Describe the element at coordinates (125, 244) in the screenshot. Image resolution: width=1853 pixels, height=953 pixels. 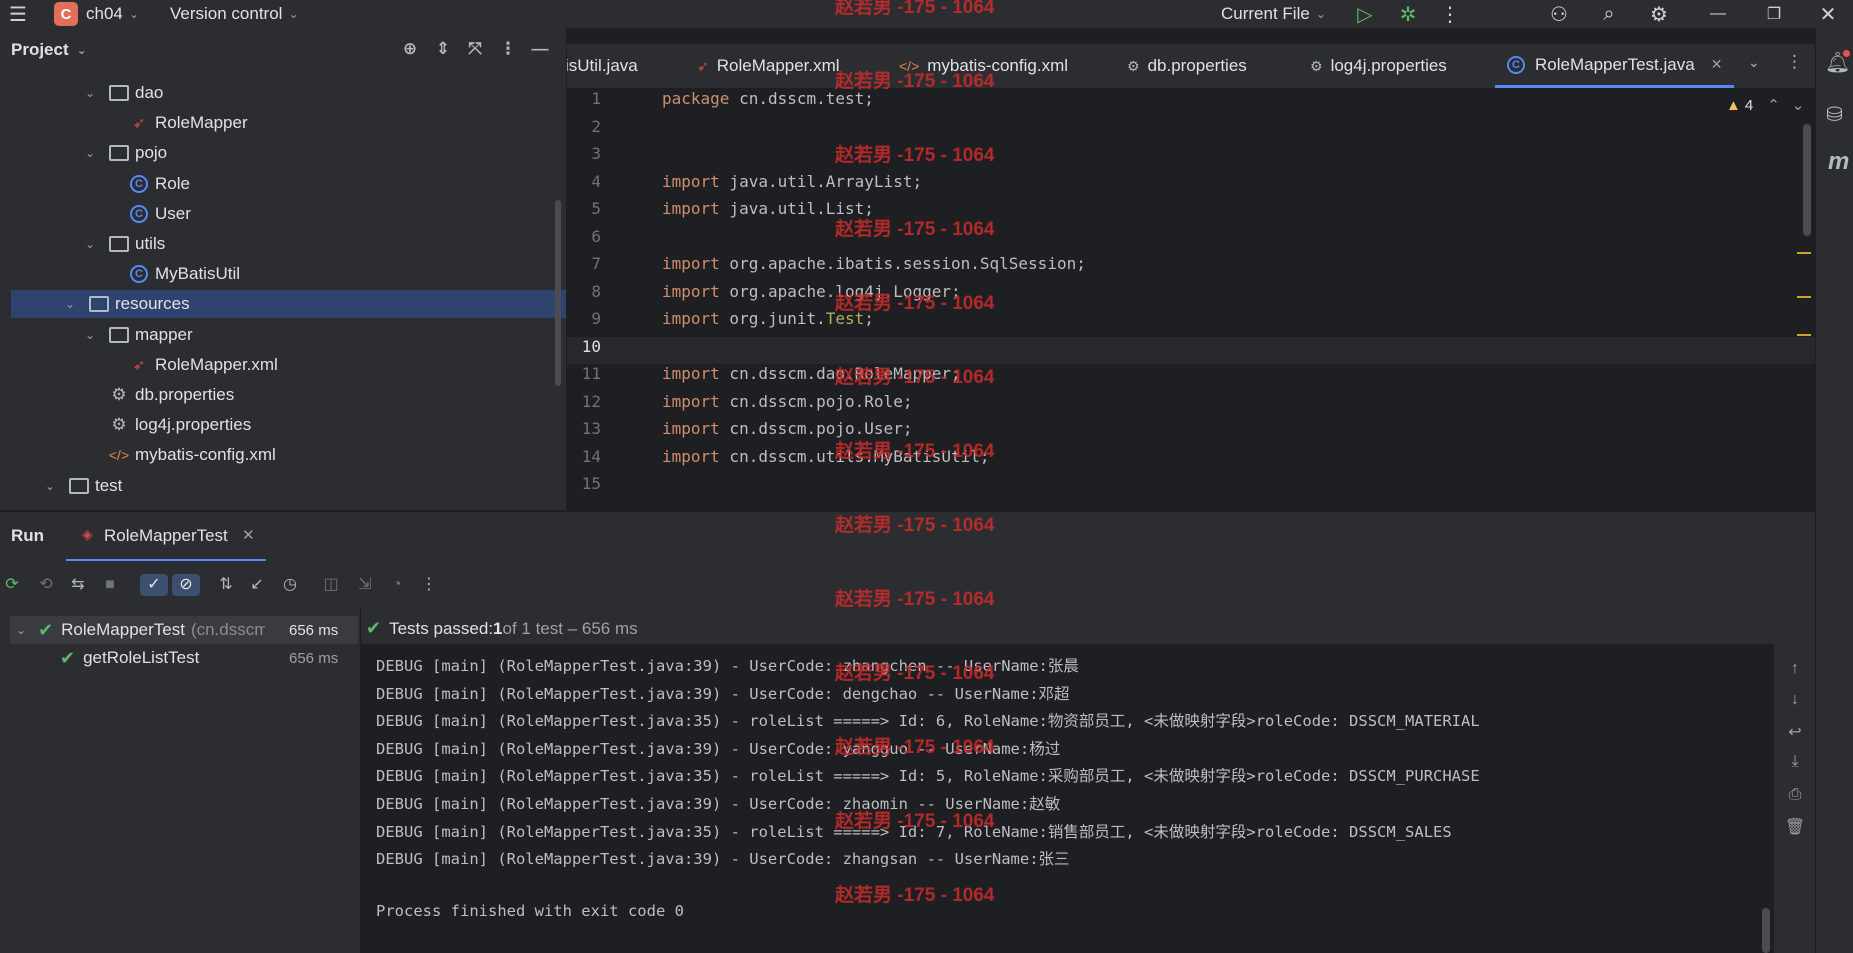
I see `tree-item-utils: ⌄ utils` at that location.